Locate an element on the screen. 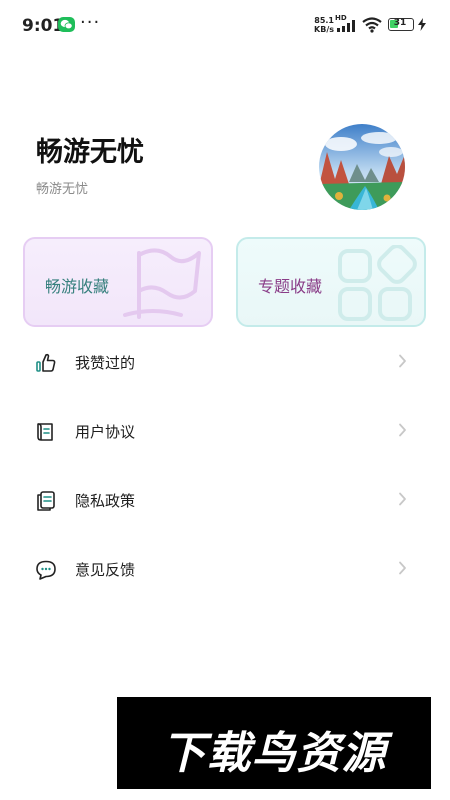 Image resolution: width=450 pixels, height=800 pixels. thumbs-up-icon is located at coordinates (46, 362).